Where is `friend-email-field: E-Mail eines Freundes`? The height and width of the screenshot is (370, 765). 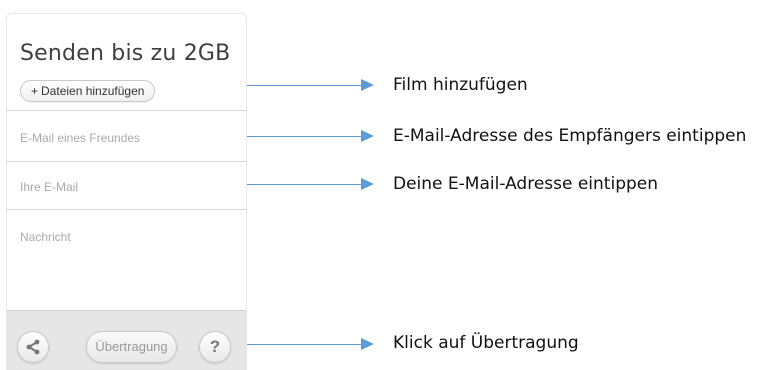
friend-email-field: E-Mail eines Freundes is located at coordinates (80, 138).